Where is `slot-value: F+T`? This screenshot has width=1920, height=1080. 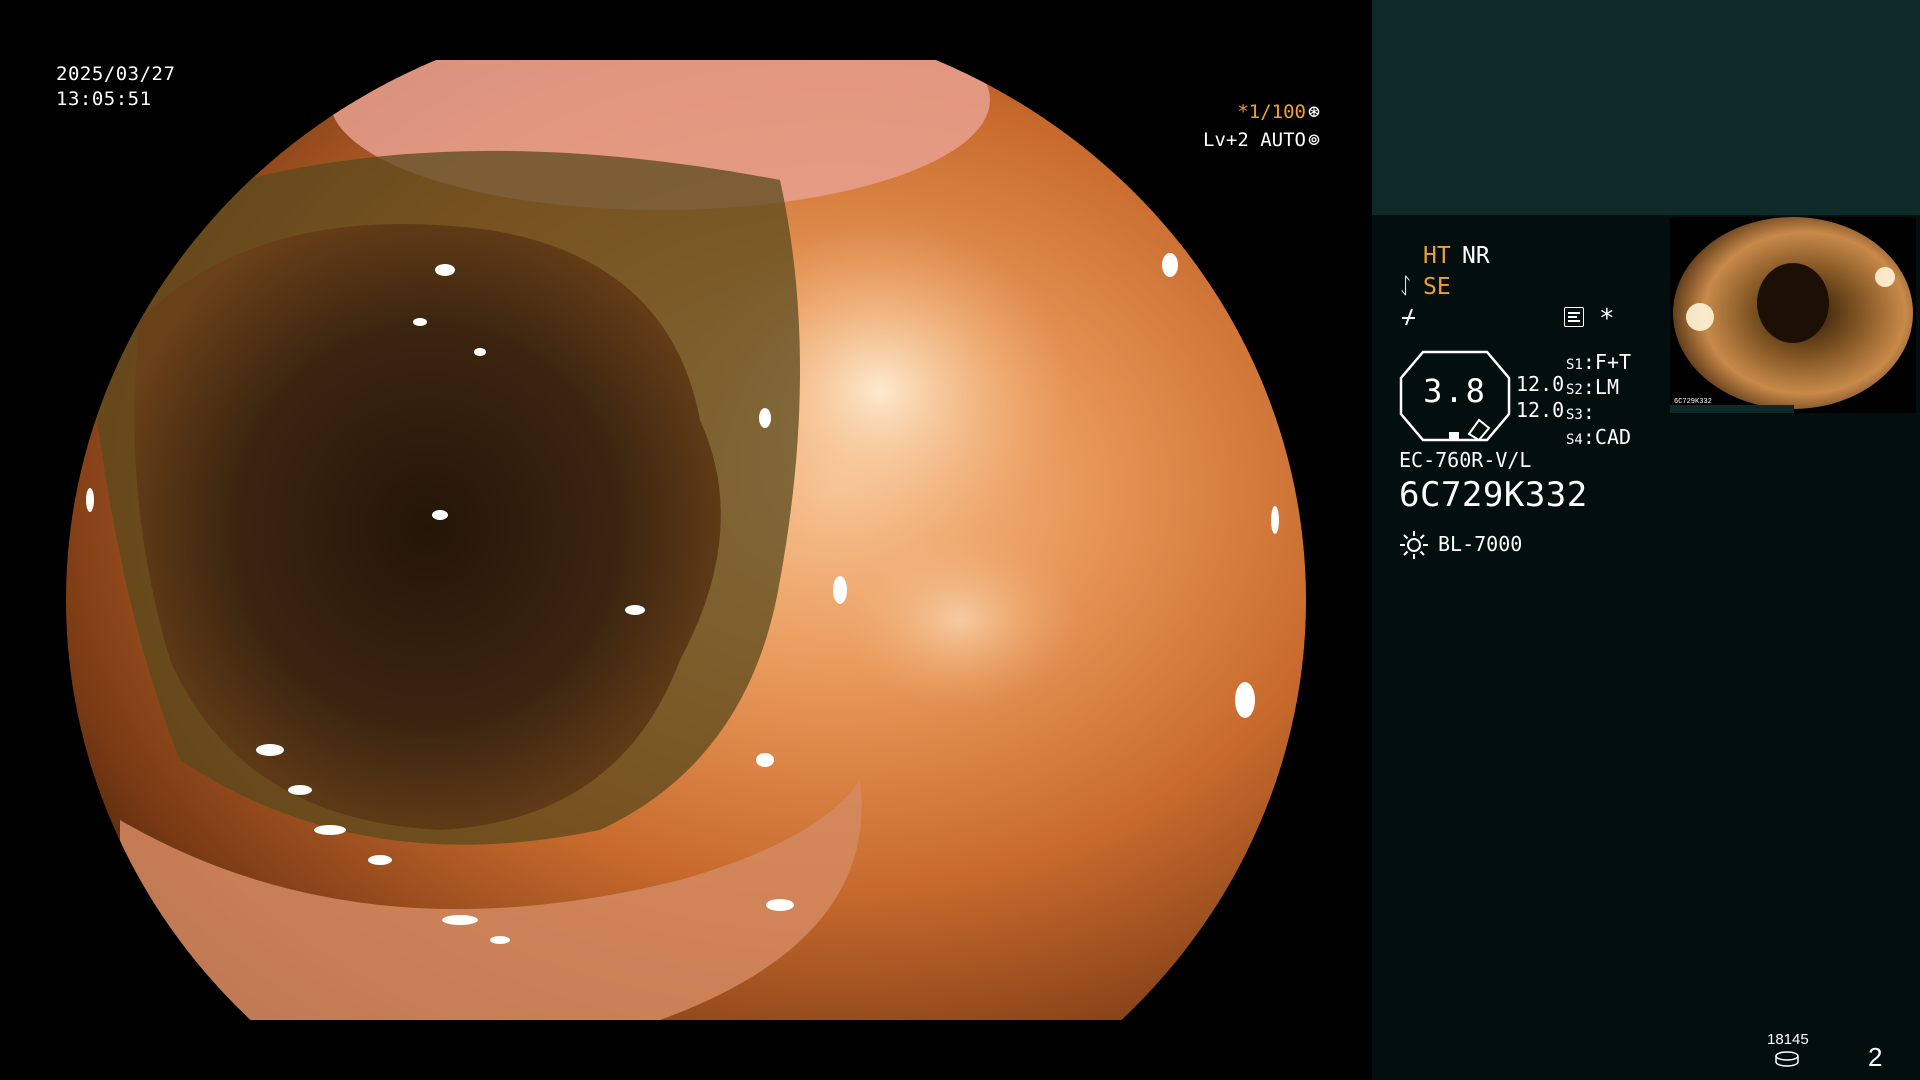 slot-value: F+T is located at coordinates (1613, 362).